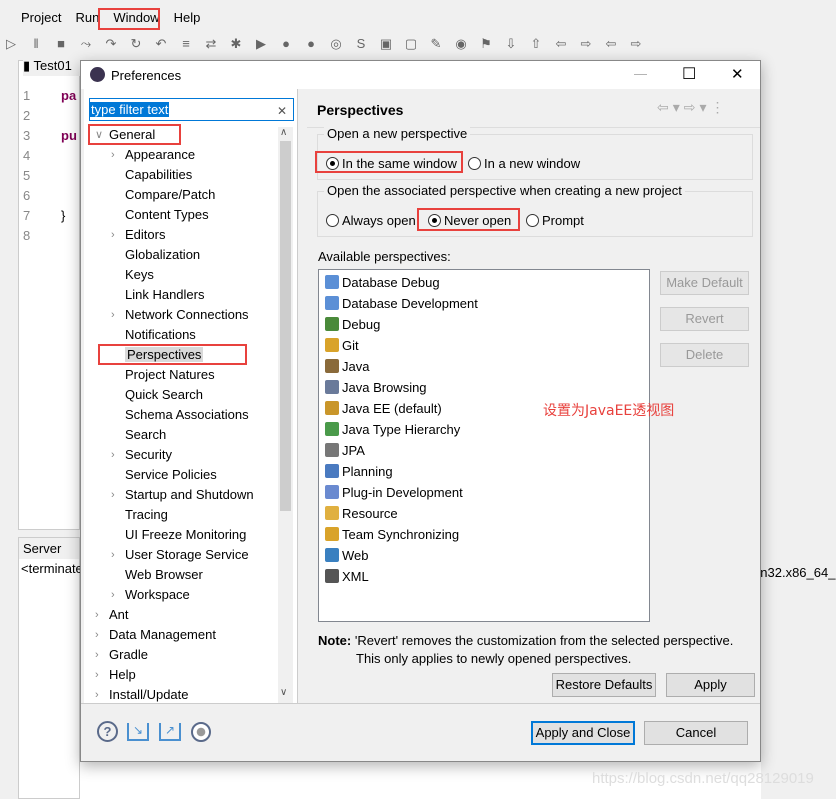 This screenshot has width=836, height=799. I want to click on perspective-item: Java Browsing, so click(376, 387).